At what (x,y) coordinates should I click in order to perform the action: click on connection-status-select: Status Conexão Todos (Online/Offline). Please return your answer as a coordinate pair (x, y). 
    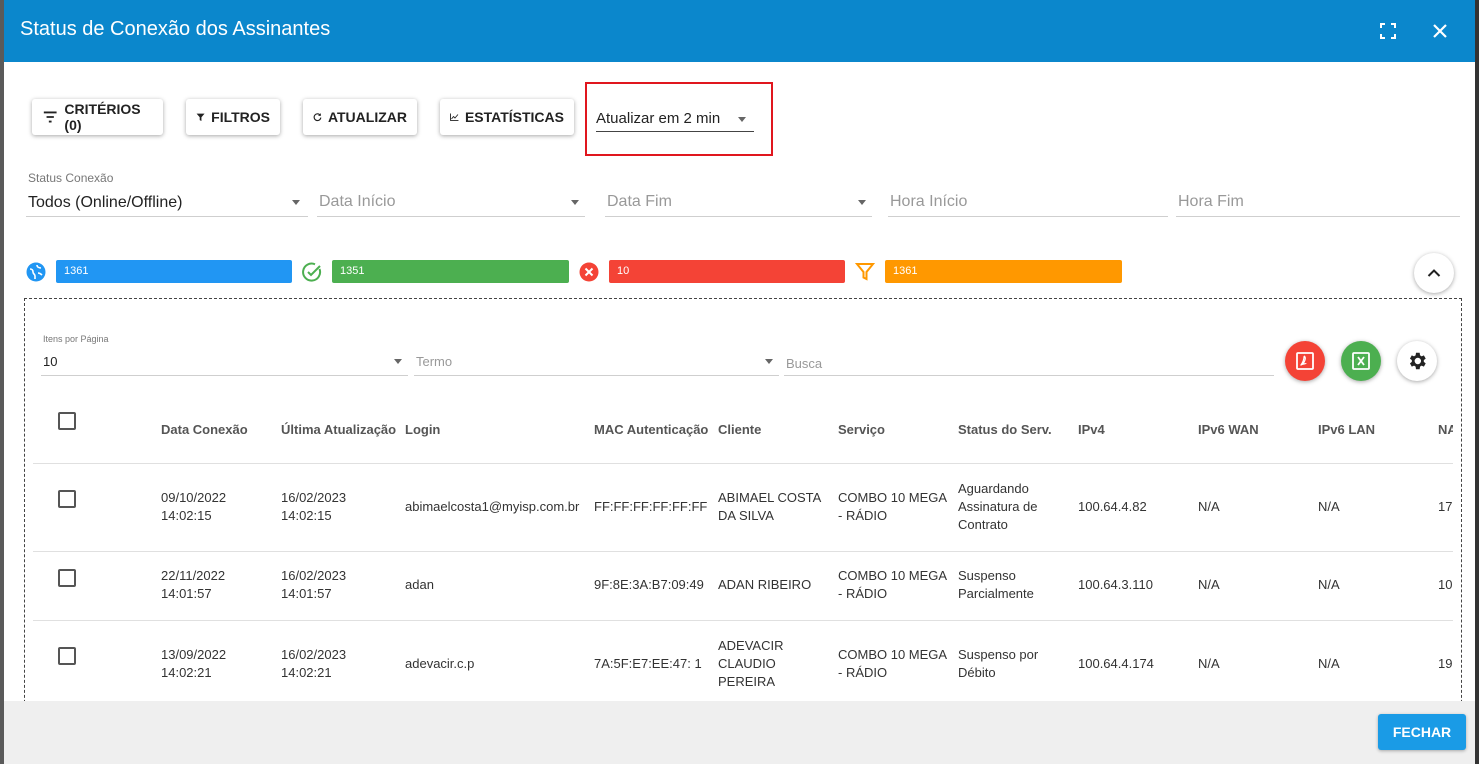
    Looking at the image, I should click on (167, 193).